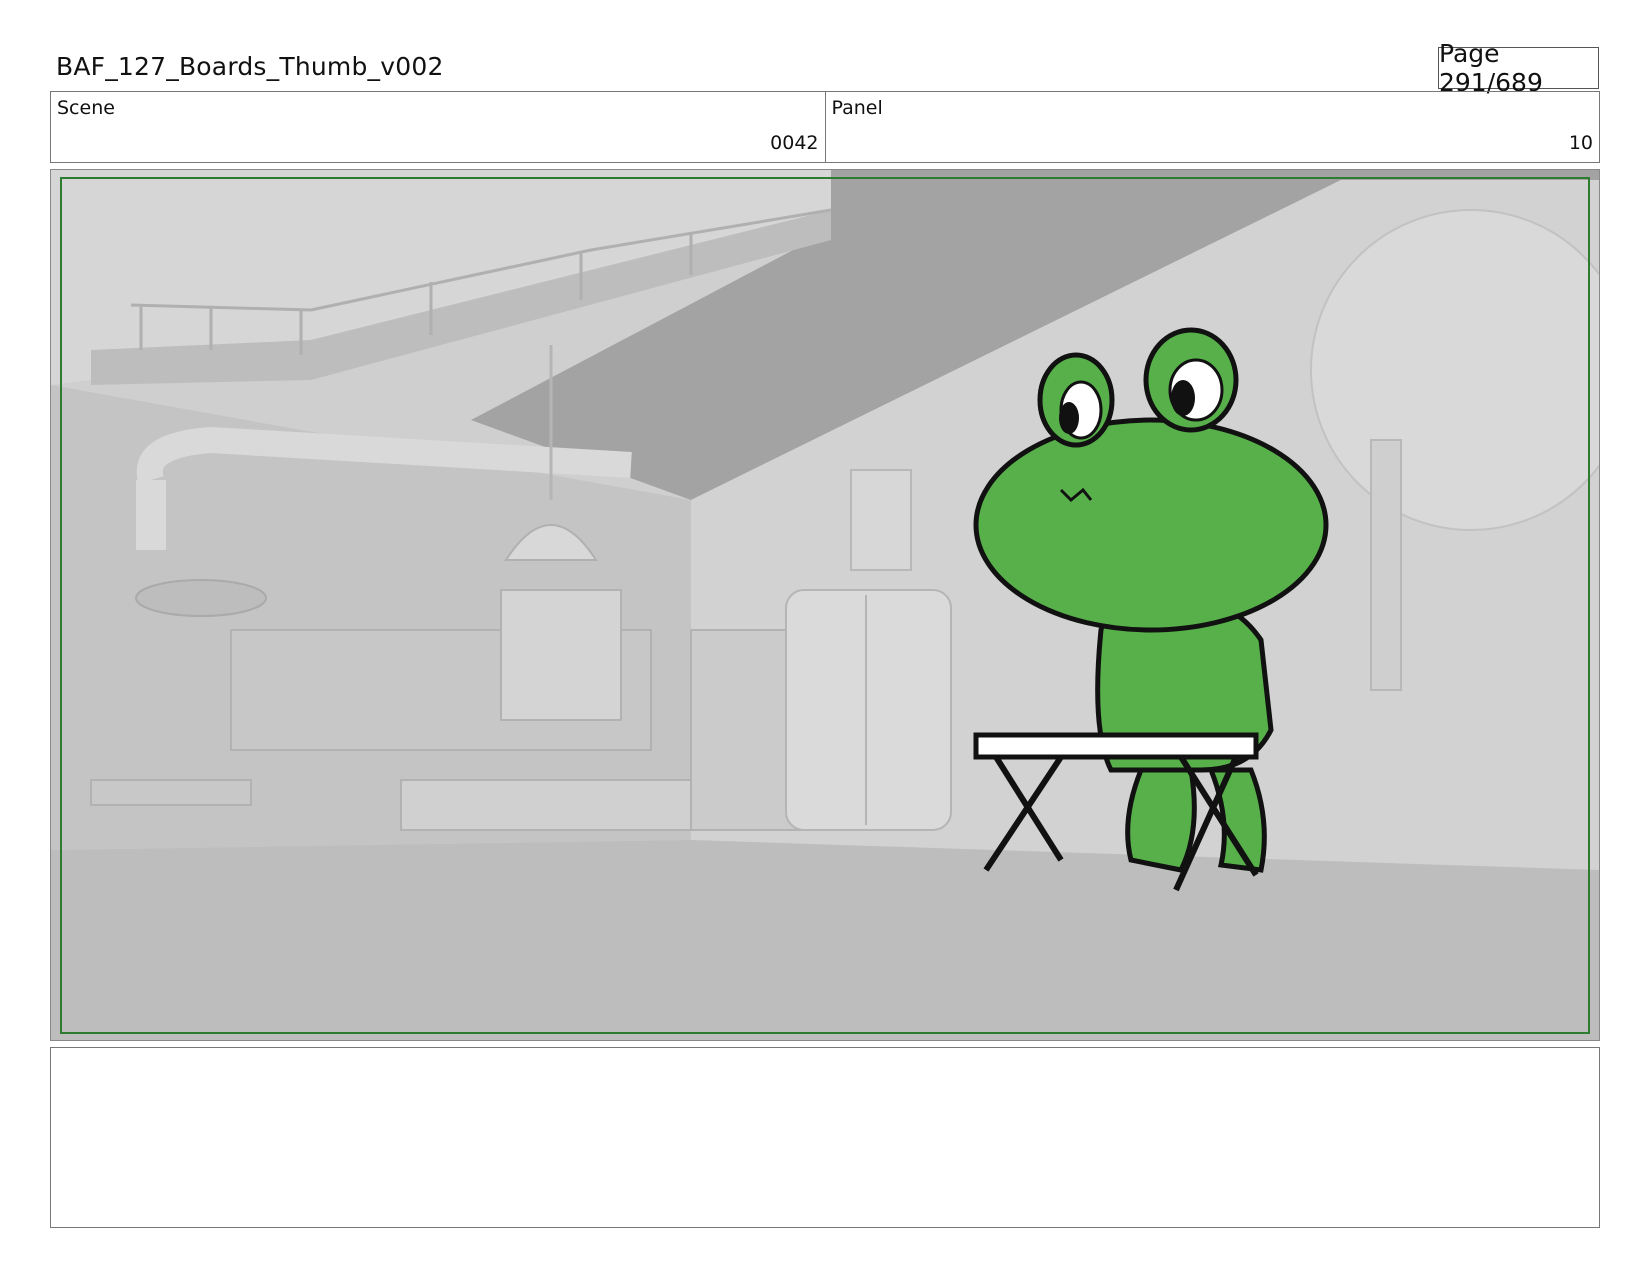 The height and width of the screenshot is (1275, 1650). Describe the element at coordinates (857, 108) in the screenshot. I see `panel-label: Panel` at that location.